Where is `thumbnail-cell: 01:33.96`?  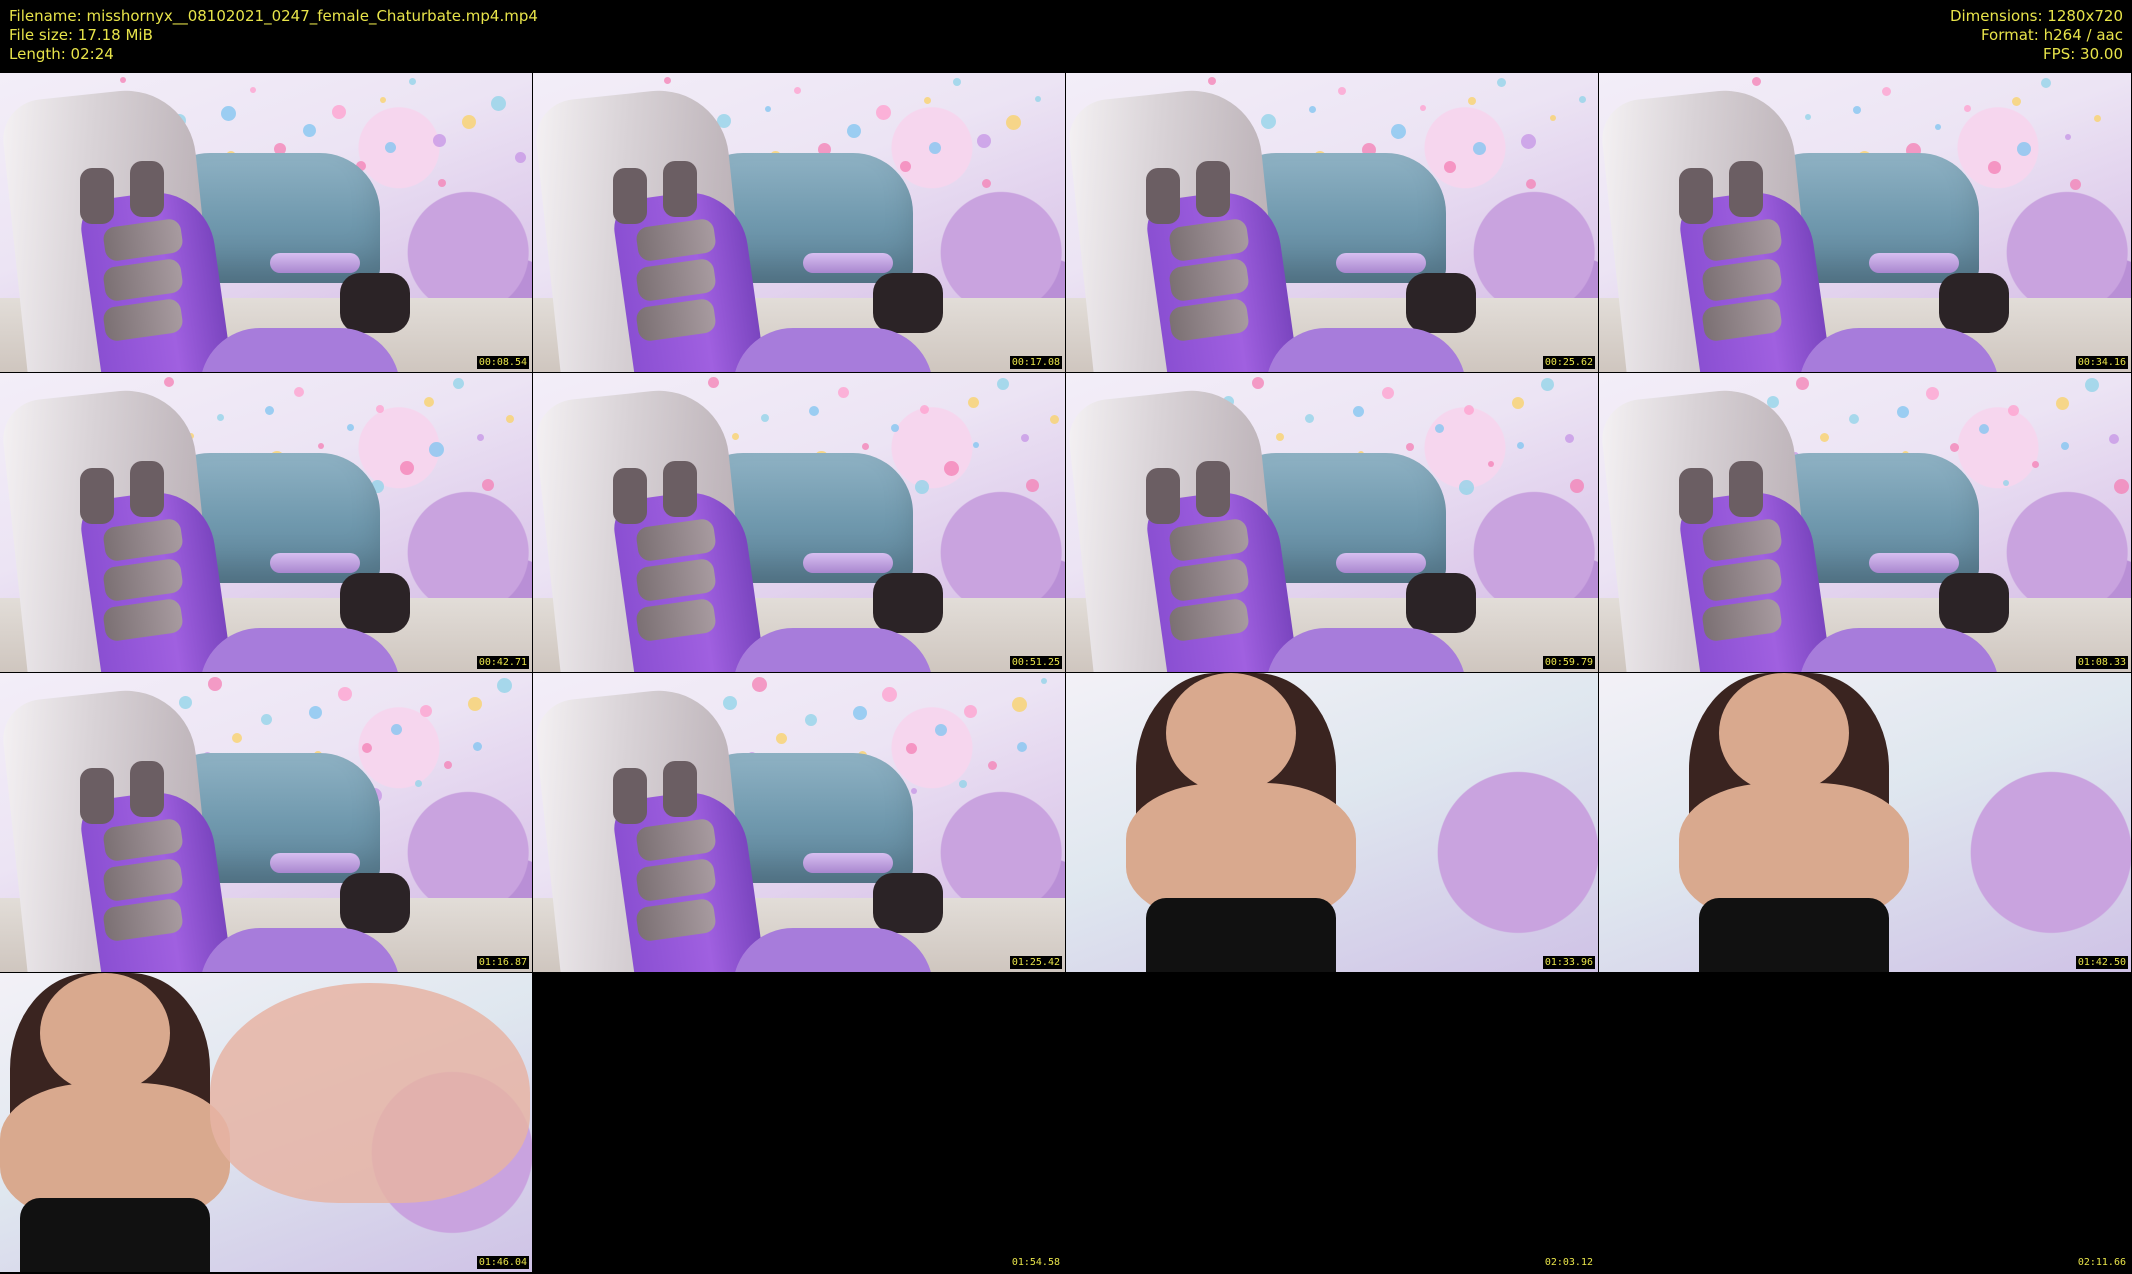 thumbnail-cell: 01:33.96 is located at coordinates (1332, 822).